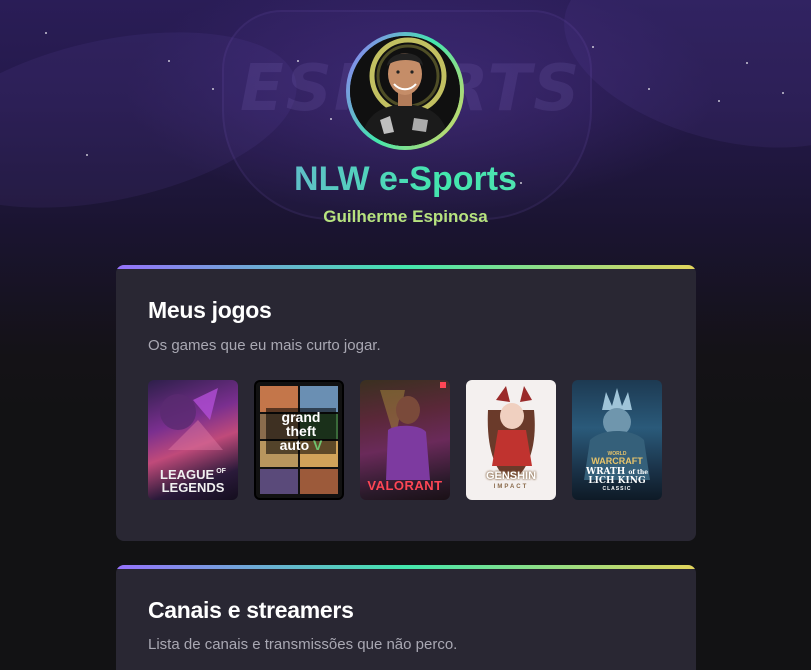 This screenshot has width=811, height=670. I want to click on avatar-photo, so click(405, 91).